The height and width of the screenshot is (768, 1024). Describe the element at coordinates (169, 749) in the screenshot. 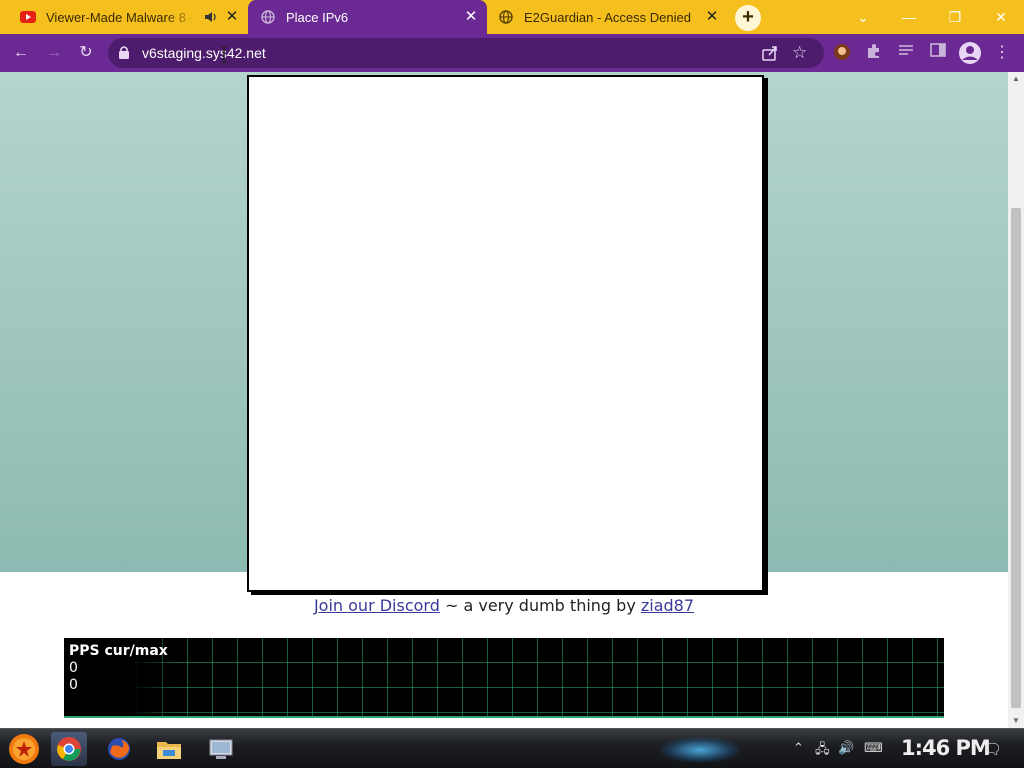

I see `file-explorer-taskbar-icon` at that location.